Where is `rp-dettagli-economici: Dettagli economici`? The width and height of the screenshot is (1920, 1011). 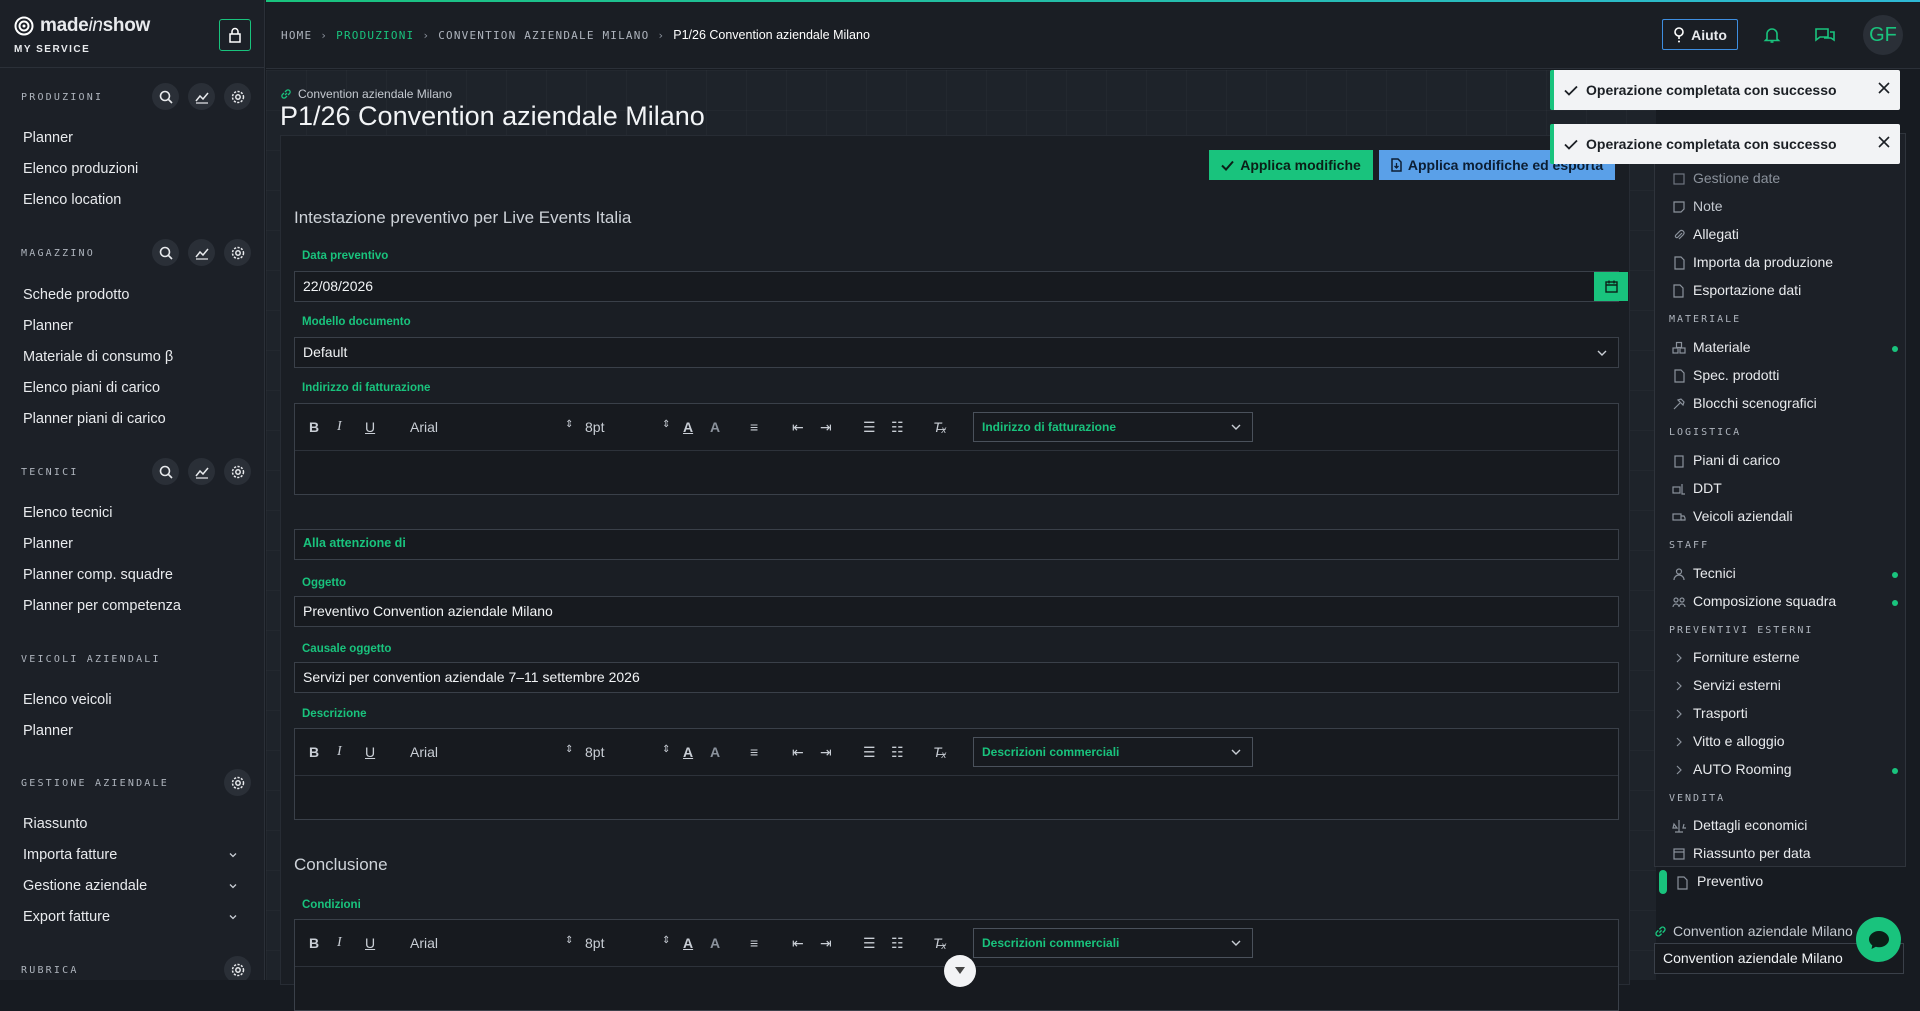 rp-dettagli-economici: Dettagli economici is located at coordinates (1750, 825).